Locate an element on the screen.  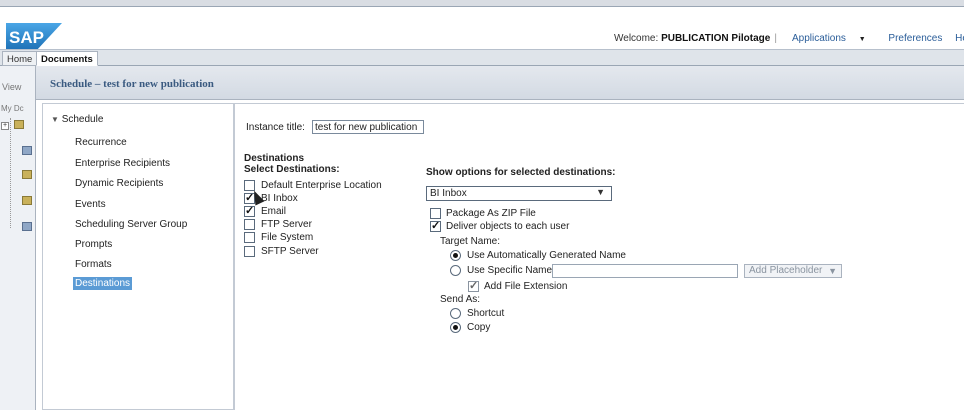
instance-title-input is located at coordinates (368, 127).